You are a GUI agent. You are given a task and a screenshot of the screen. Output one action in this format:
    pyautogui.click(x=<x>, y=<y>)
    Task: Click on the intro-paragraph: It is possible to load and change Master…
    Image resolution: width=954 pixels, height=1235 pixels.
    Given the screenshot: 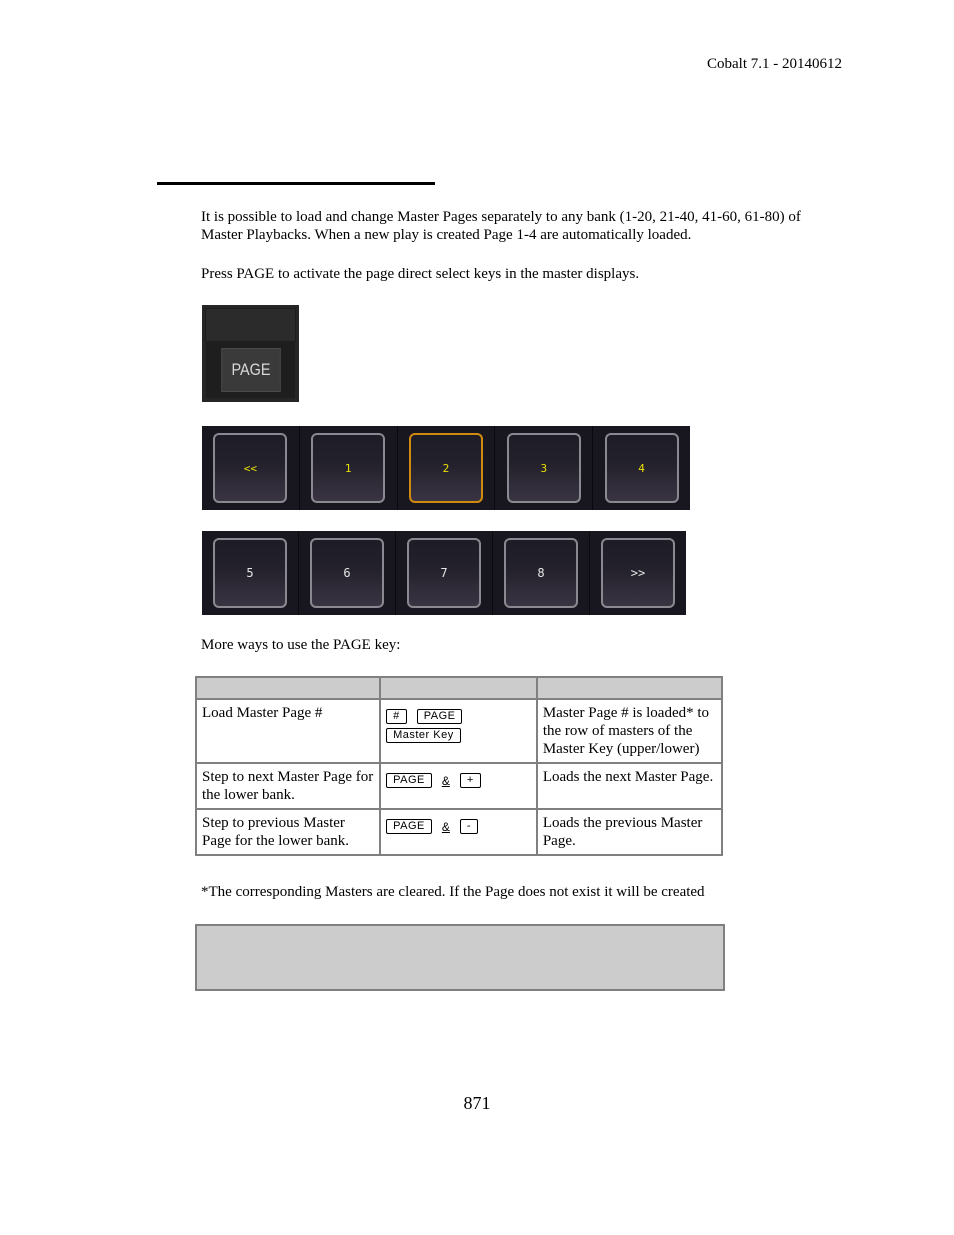 What is the action you would take?
    pyautogui.click(x=501, y=226)
    